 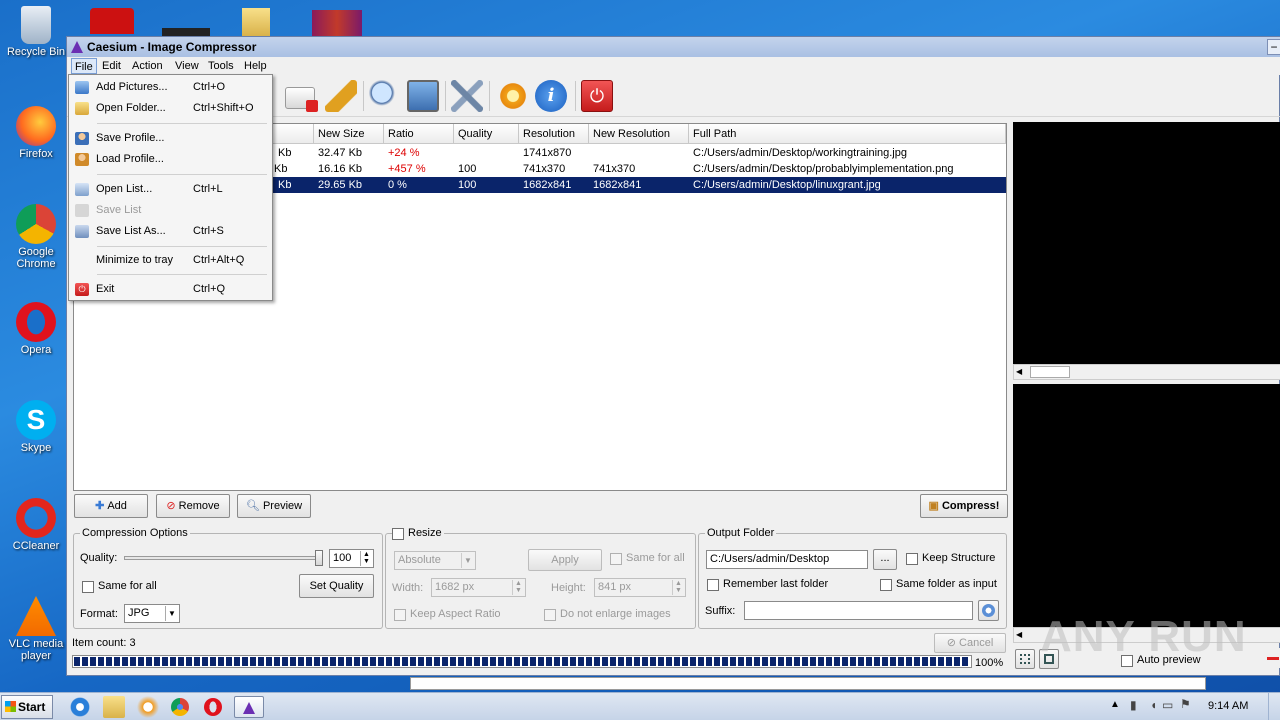 What do you see at coordinates (213, 707) in the screenshot?
I see `taskbar-opera-icon` at bounding box center [213, 707].